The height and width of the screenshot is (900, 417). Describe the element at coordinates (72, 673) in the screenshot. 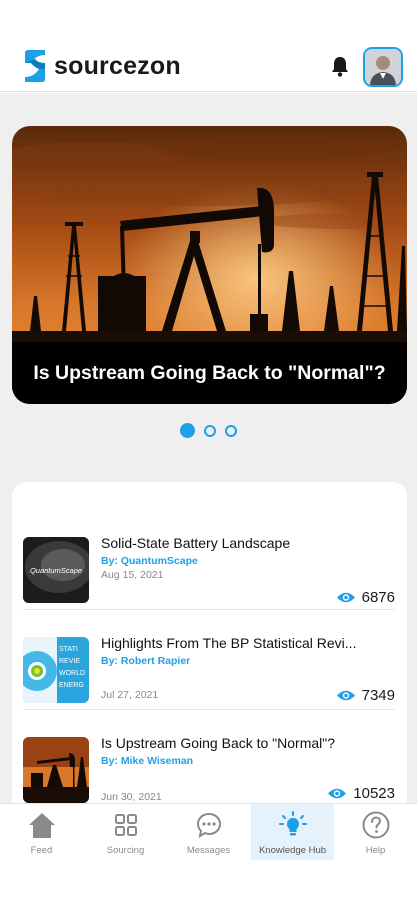

I see `thumbnail-text: WORLD` at that location.